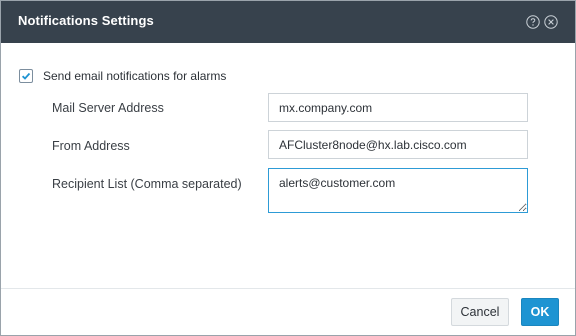 The width and height of the screenshot is (576, 336). Describe the element at coordinates (398, 144) in the screenshot. I see `from-address-input` at that location.